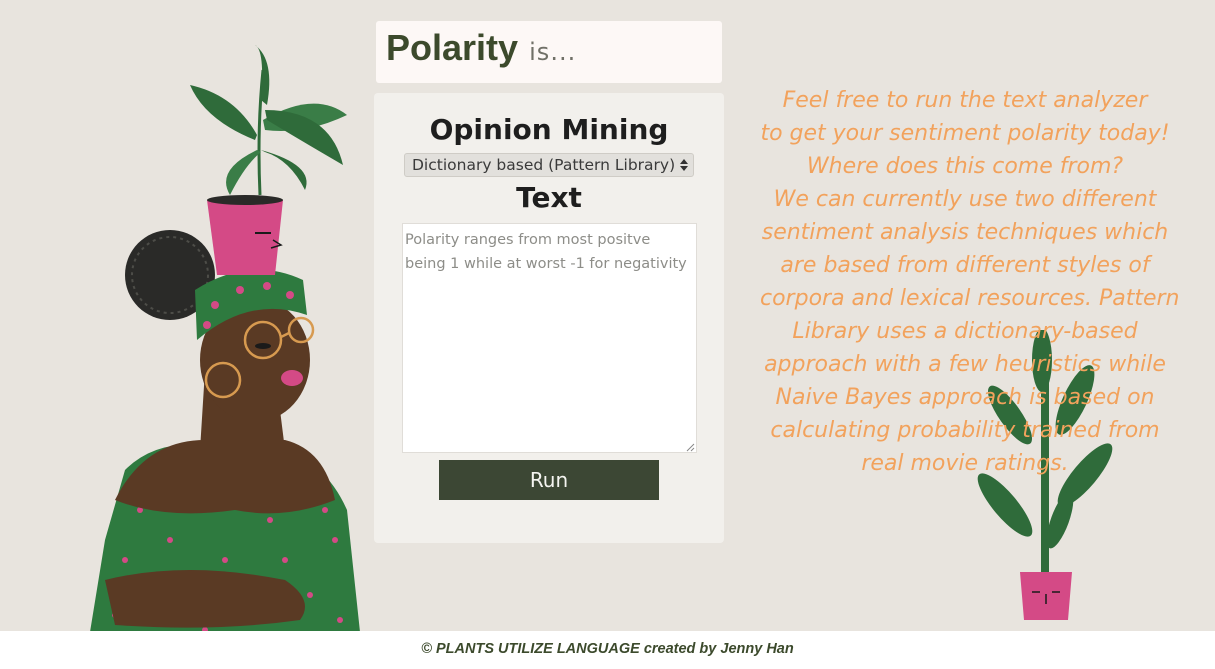  Describe the element at coordinates (965, 397) in the screenshot. I see `description-line: Naive Bayes approach is based on` at that location.